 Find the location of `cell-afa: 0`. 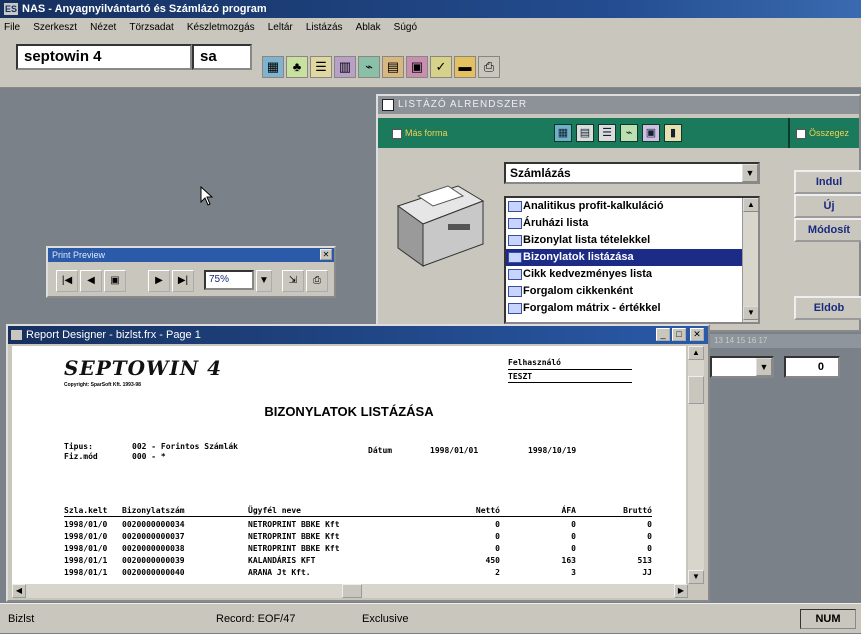

cell-afa: 0 is located at coordinates (573, 536).